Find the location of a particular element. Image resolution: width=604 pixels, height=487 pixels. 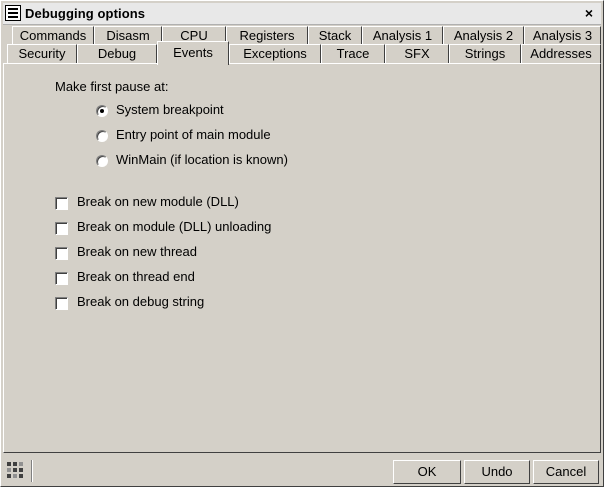

close-icon: × is located at coordinates (589, 13).